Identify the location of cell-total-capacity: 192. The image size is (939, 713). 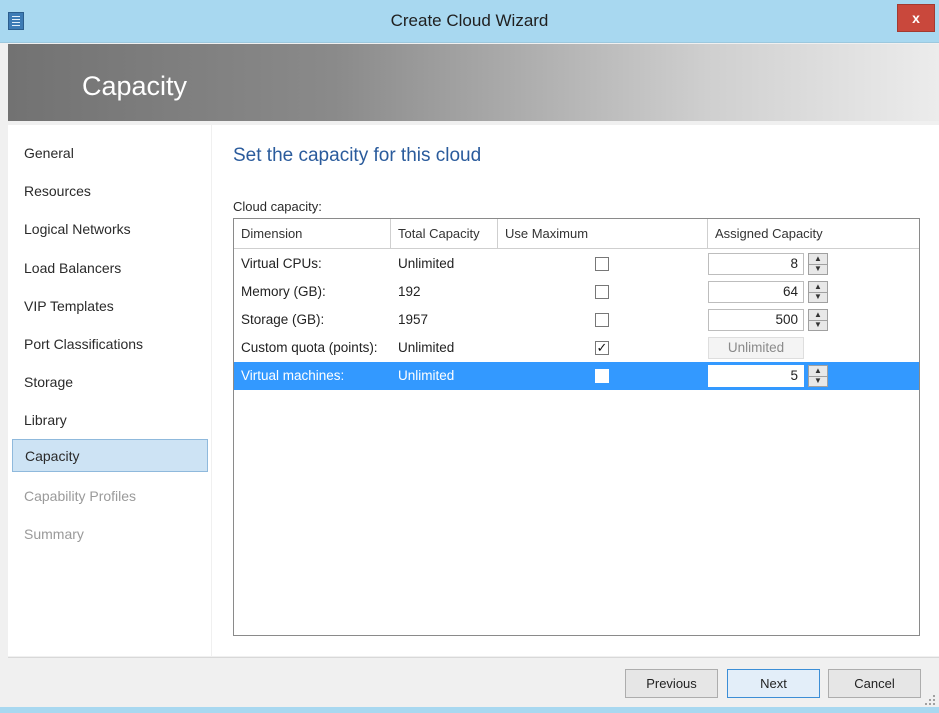
(409, 291).